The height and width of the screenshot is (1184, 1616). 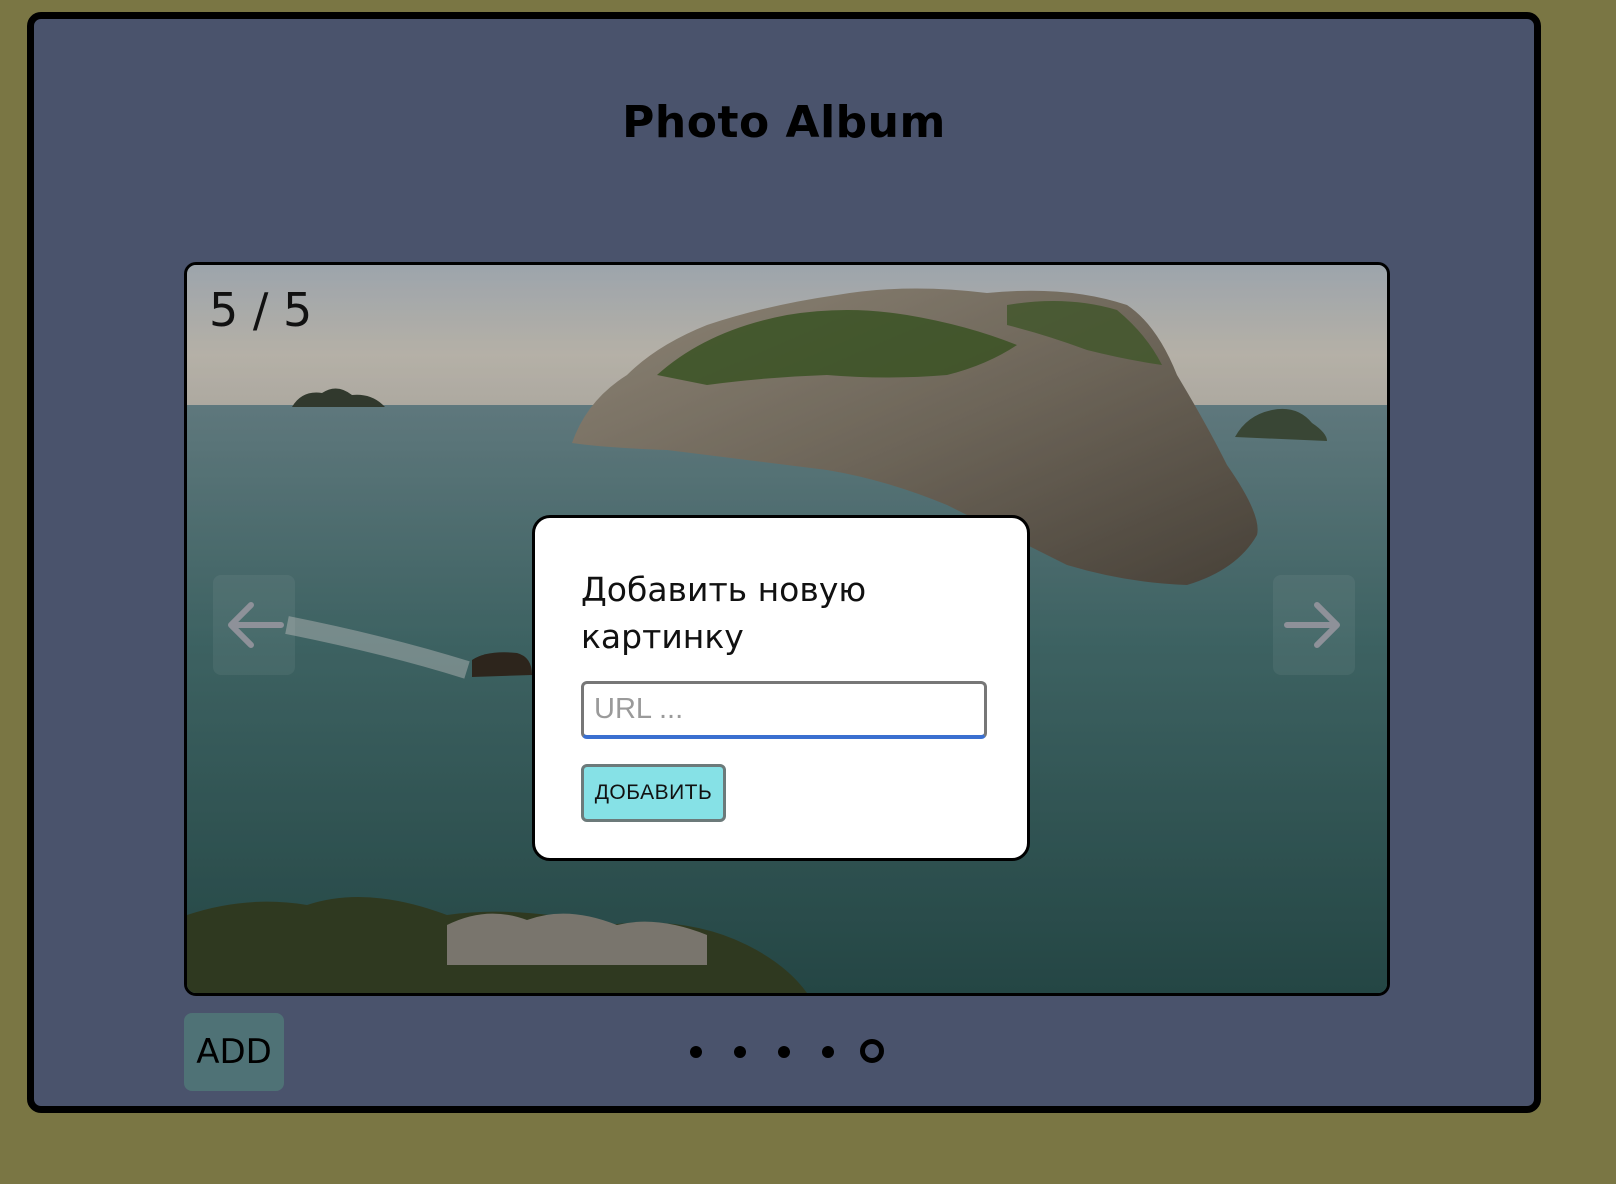 I want to click on url-input, so click(x=784, y=710).